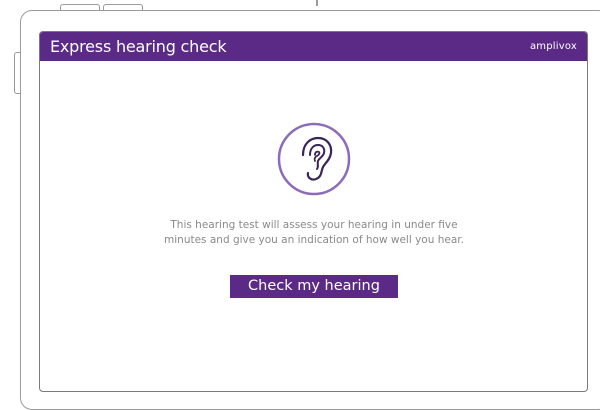 The image size is (600, 410). I want to click on device-top-sensor, so click(317, 3).